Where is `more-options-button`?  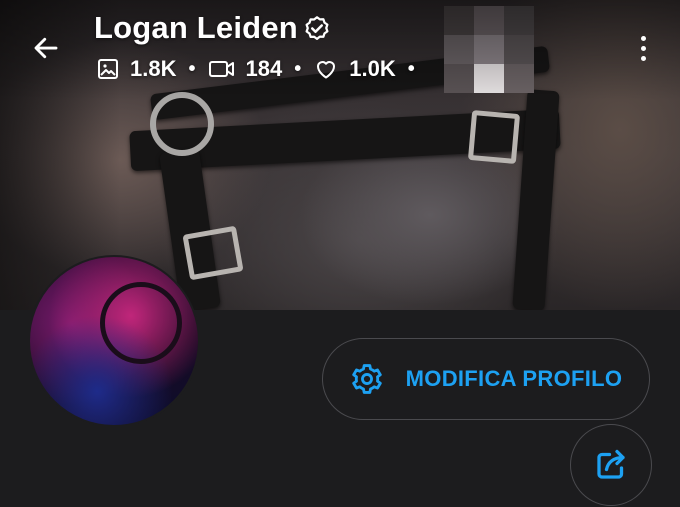
more-options-button is located at coordinates (643, 48).